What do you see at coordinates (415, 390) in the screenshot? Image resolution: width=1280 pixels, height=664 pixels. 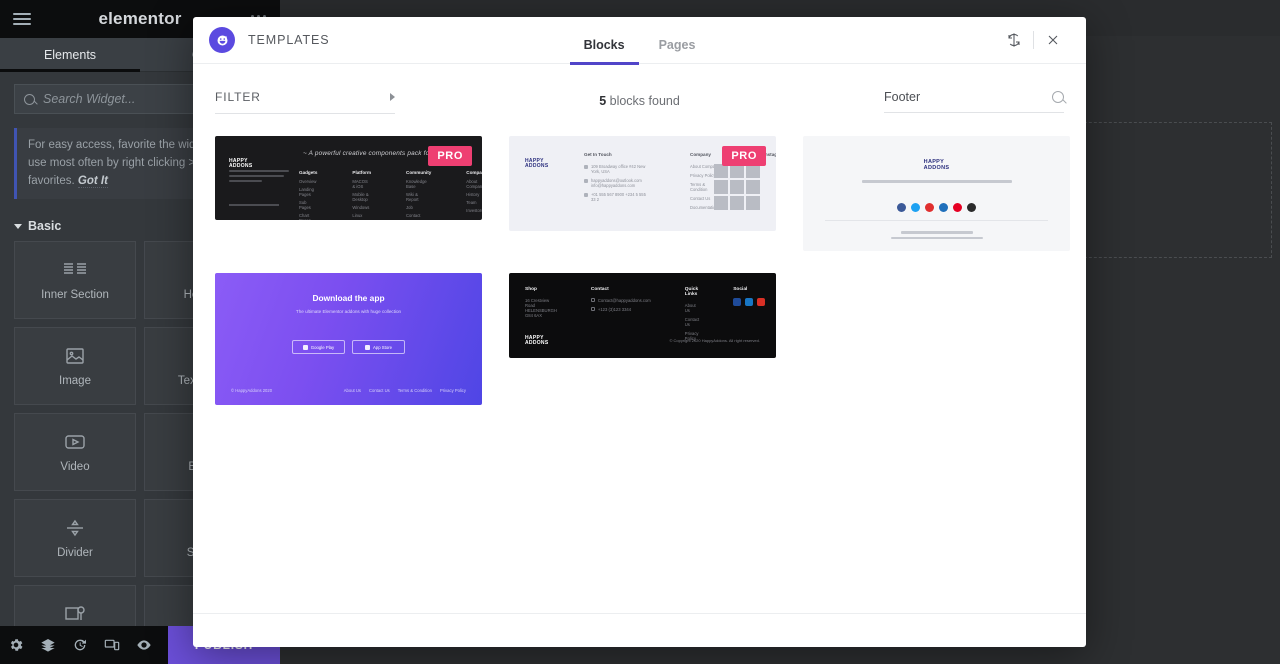 I see `footer-link: Terms & Condition` at bounding box center [415, 390].